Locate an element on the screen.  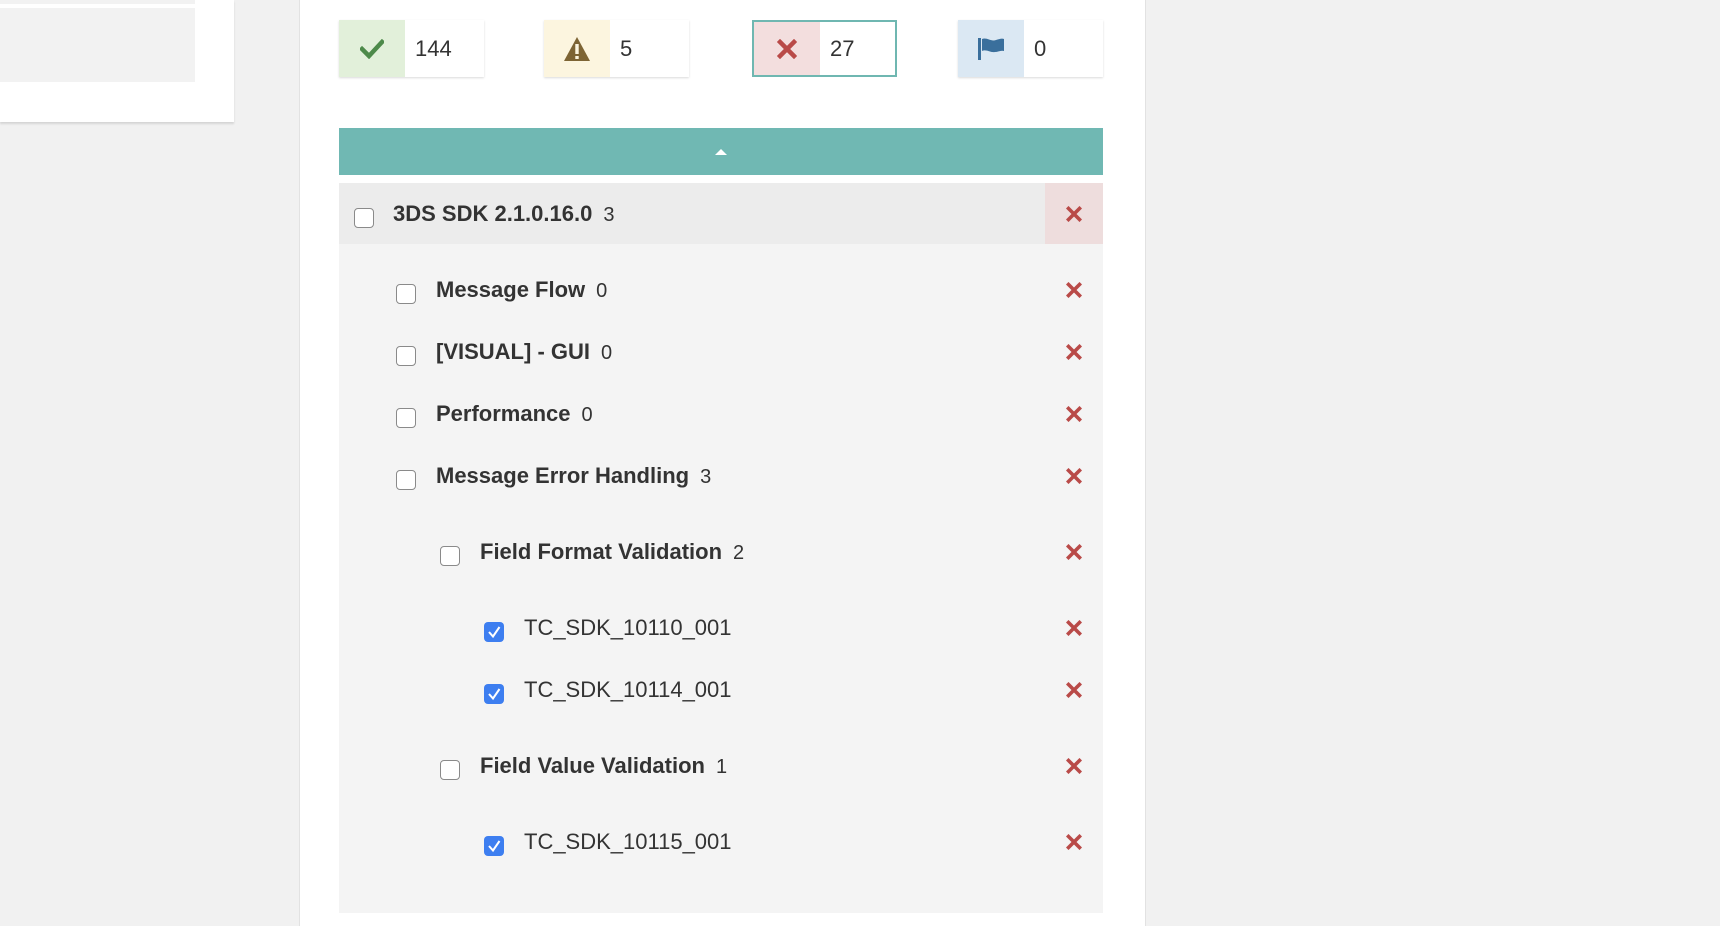
left-panel-strip is located at coordinates (97, 2).